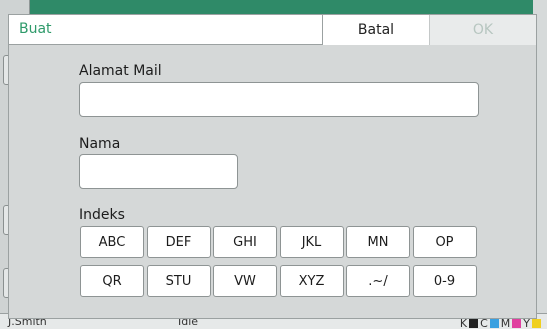  I want to click on ink-c-icon, so click(494, 323).